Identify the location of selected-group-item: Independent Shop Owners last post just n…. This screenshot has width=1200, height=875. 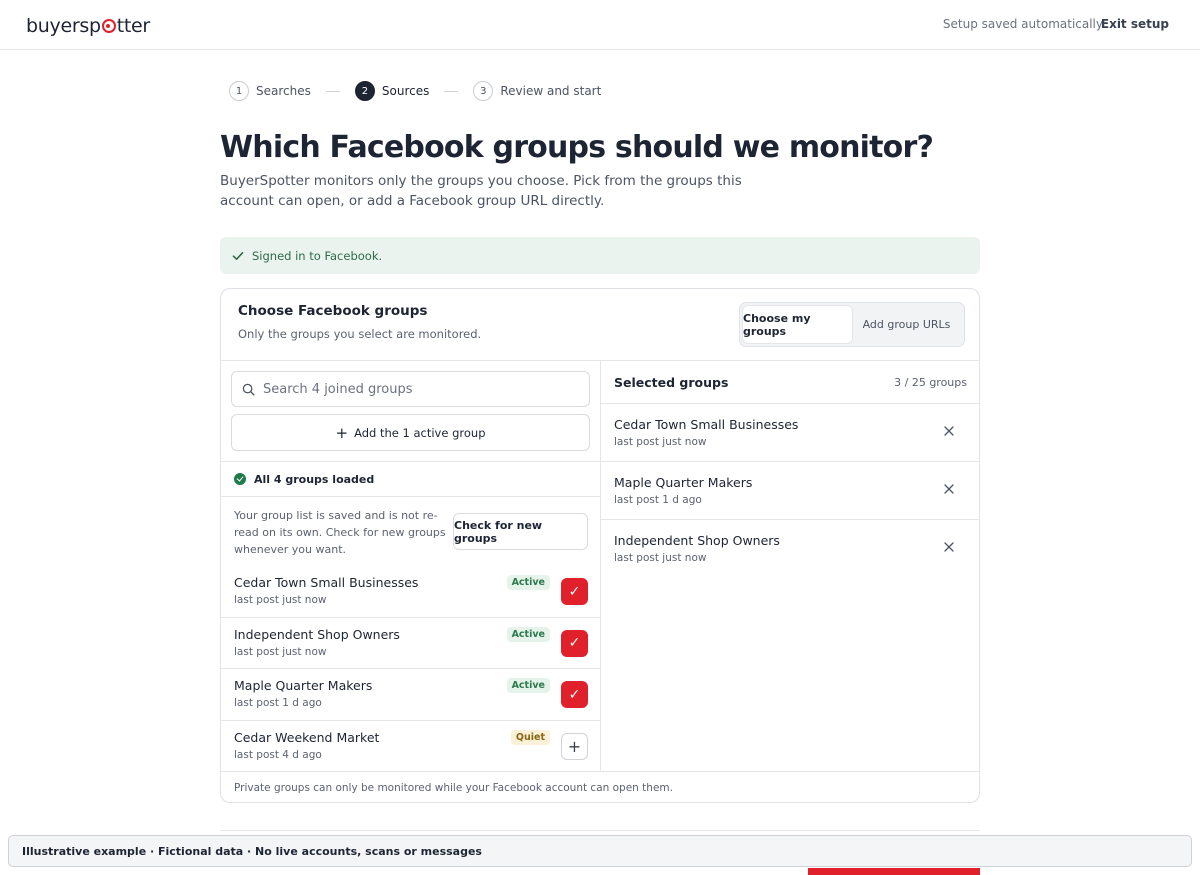
(790, 549).